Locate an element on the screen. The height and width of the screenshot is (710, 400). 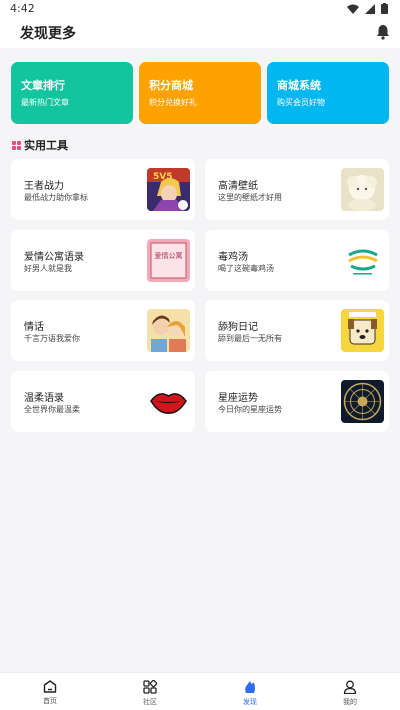
tool-title: 王者战力 is located at coordinates (44, 186).